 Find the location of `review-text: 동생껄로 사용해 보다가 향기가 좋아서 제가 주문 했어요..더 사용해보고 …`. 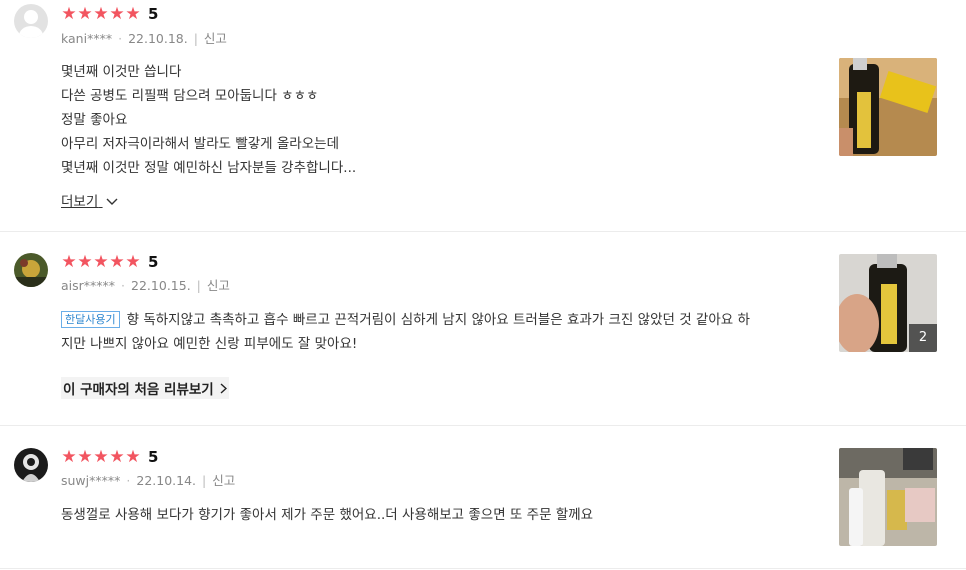

review-text: 동생껄로 사용해 보다가 향기가 좋아서 제가 주문 했어요..더 사용해보고 … is located at coordinates (327, 515).